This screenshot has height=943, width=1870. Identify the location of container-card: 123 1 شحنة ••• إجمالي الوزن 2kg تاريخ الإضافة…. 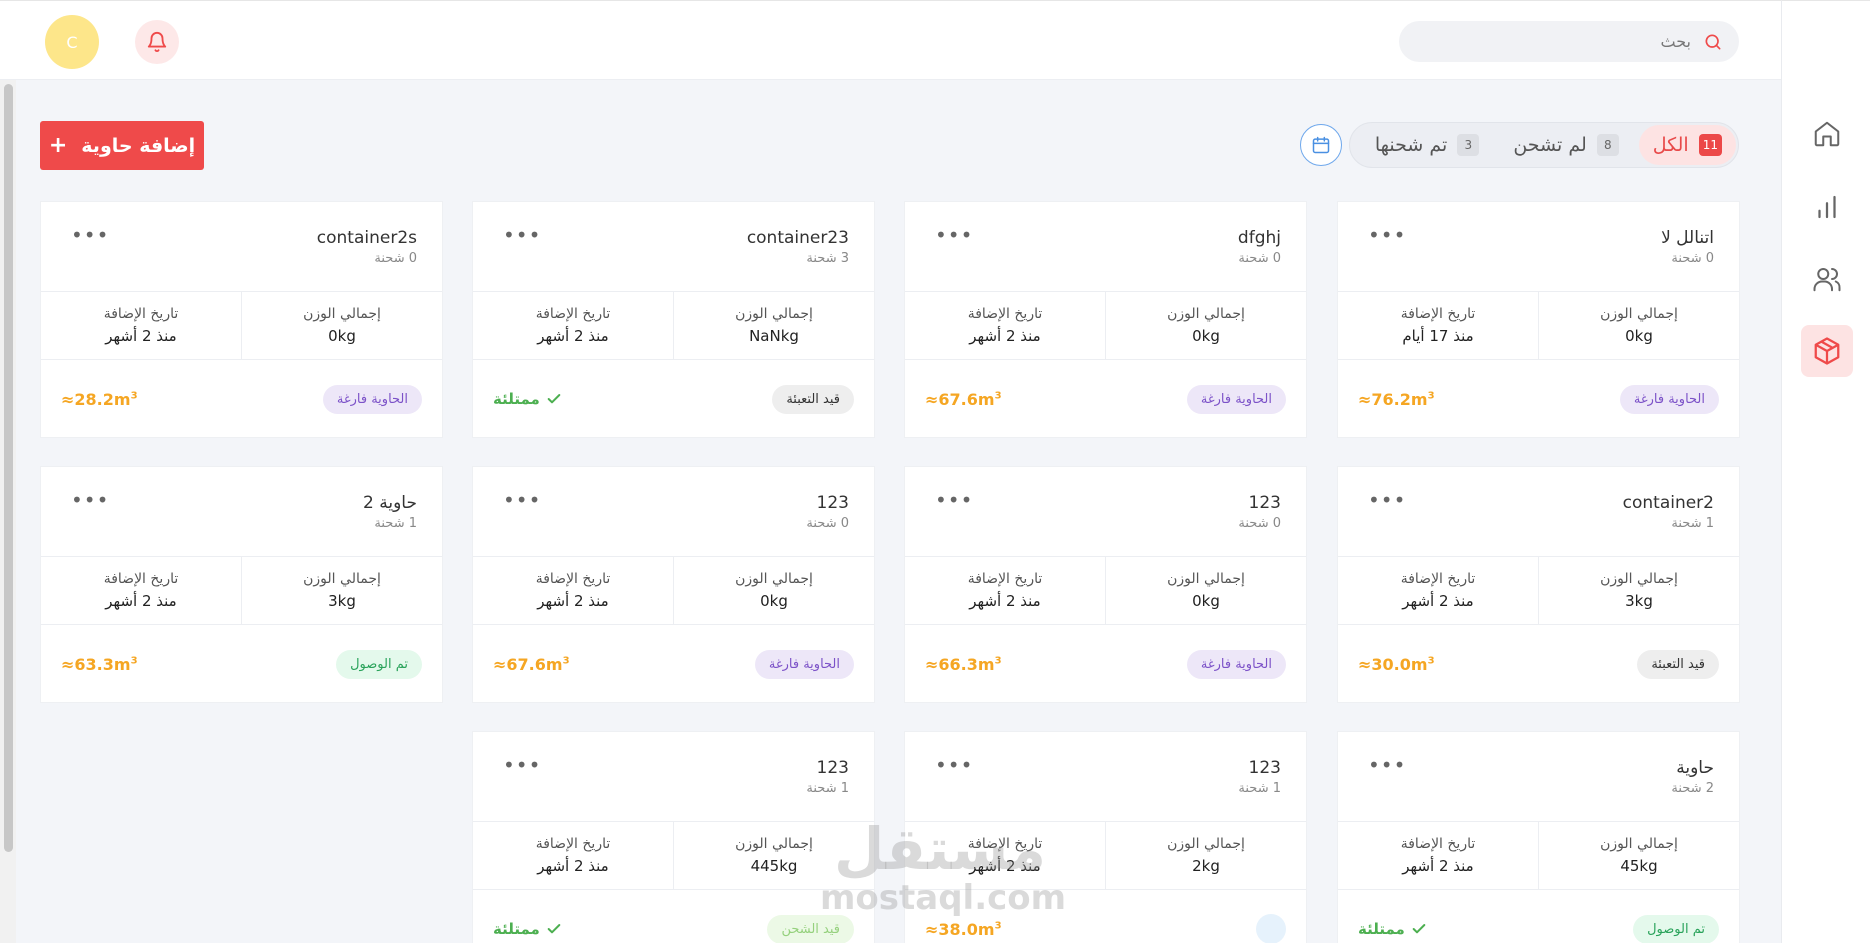
(1105, 837).